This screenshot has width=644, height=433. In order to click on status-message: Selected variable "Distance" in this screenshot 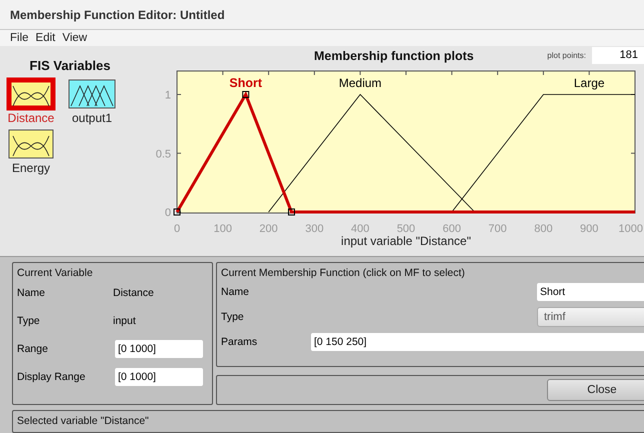, I will do `click(83, 421)`.